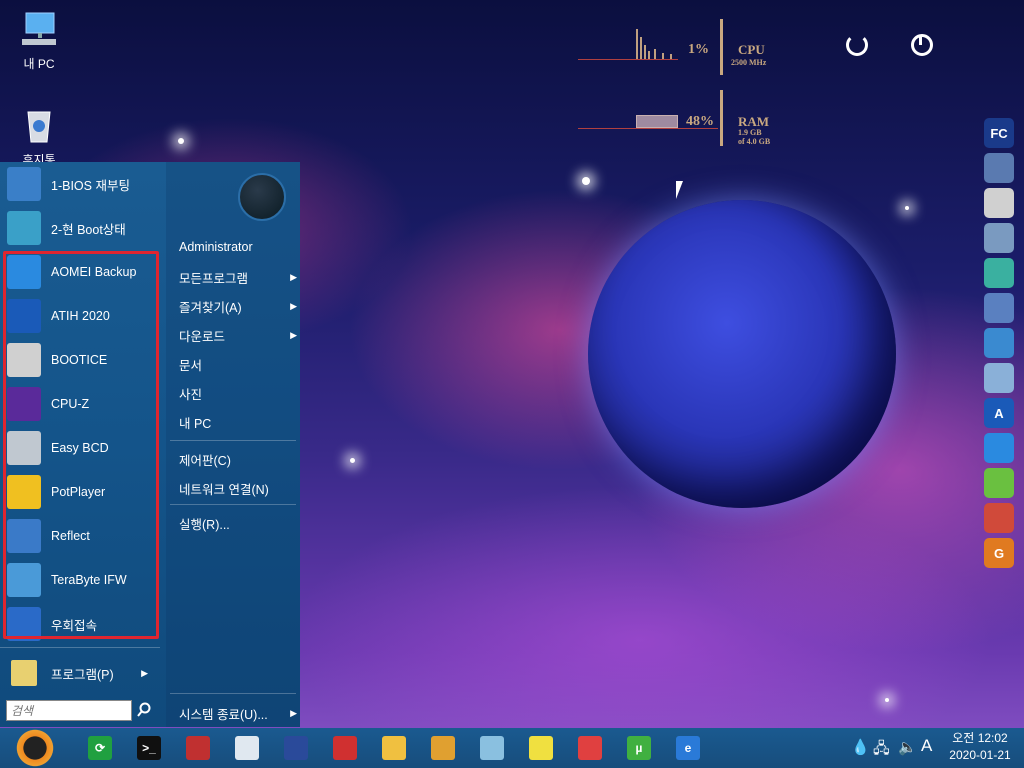  I want to click on programs-label: 프로그램(P), so click(82, 674).